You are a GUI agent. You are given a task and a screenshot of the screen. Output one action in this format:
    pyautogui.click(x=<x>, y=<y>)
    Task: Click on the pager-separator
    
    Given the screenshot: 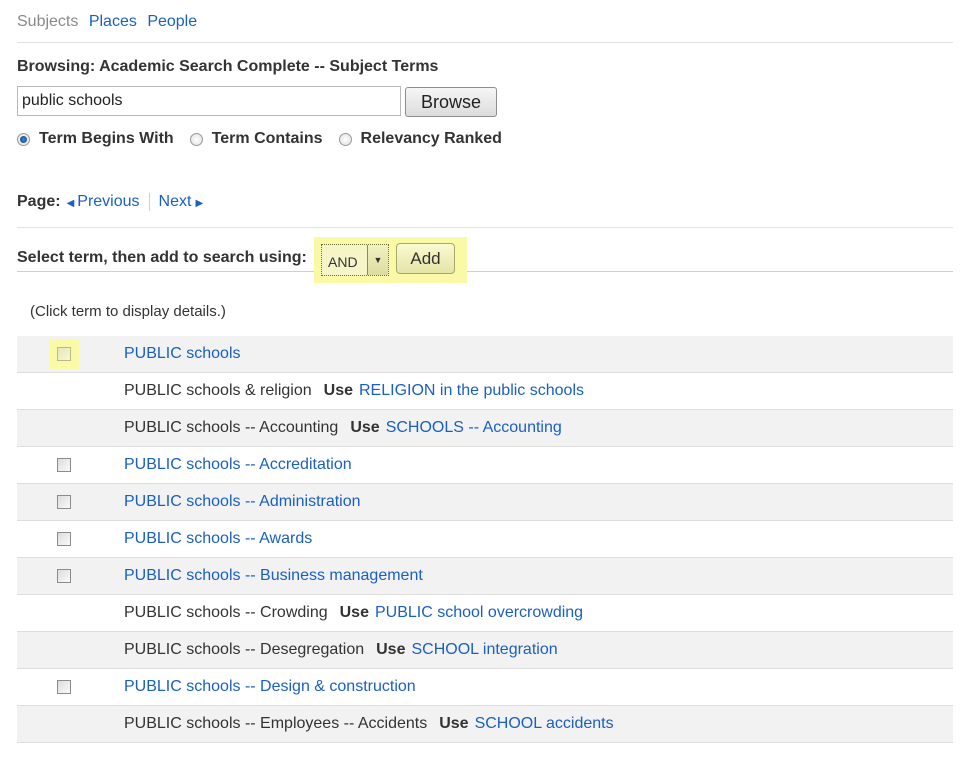 What is the action you would take?
    pyautogui.click(x=149, y=202)
    